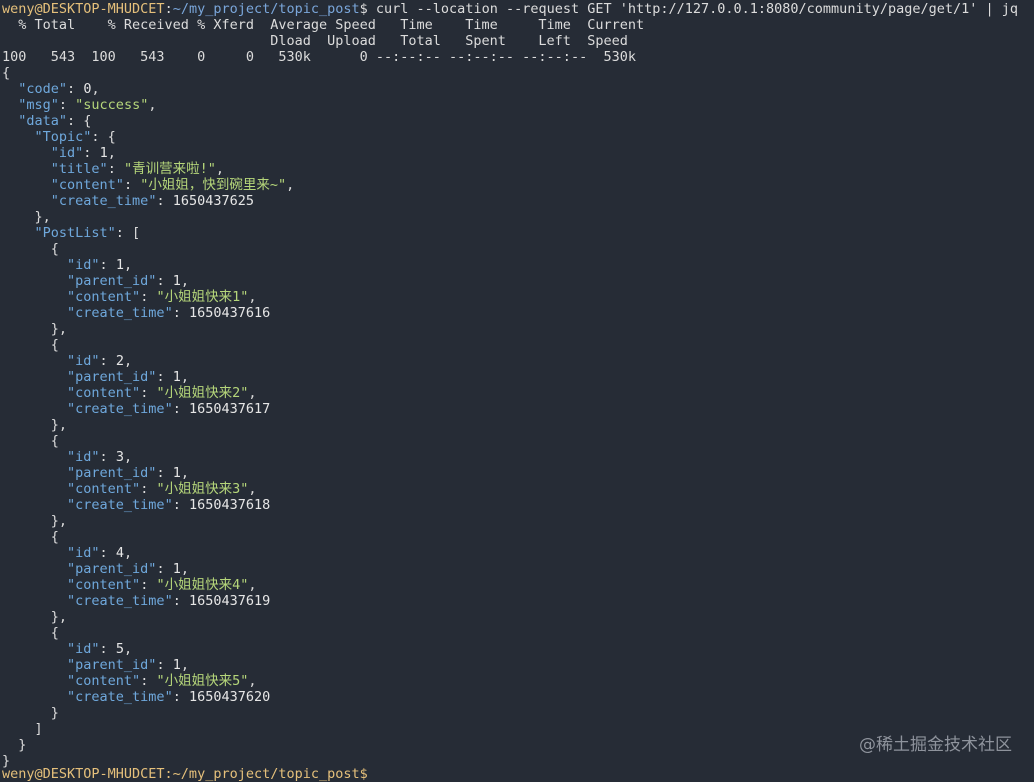  I want to click on json-number: 2, so click(119, 361).